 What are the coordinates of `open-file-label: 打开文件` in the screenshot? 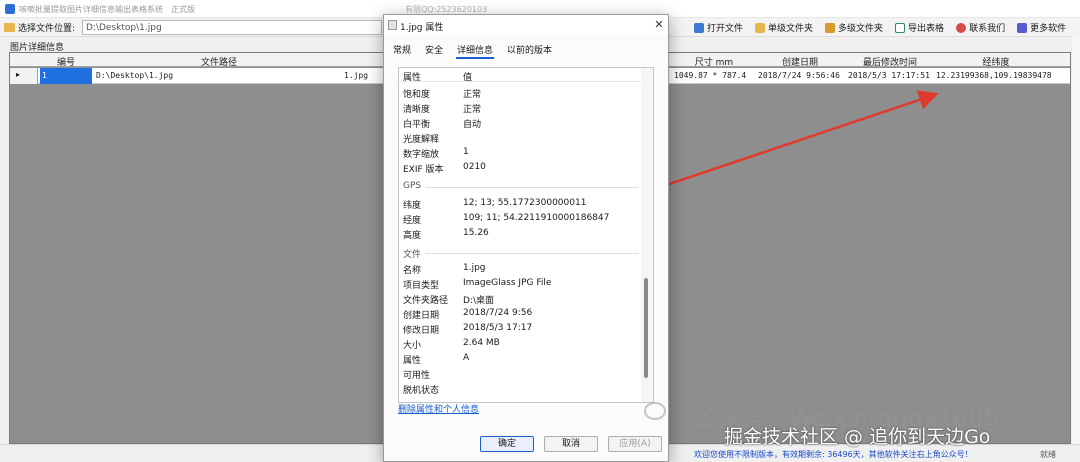 It's located at (725, 29).